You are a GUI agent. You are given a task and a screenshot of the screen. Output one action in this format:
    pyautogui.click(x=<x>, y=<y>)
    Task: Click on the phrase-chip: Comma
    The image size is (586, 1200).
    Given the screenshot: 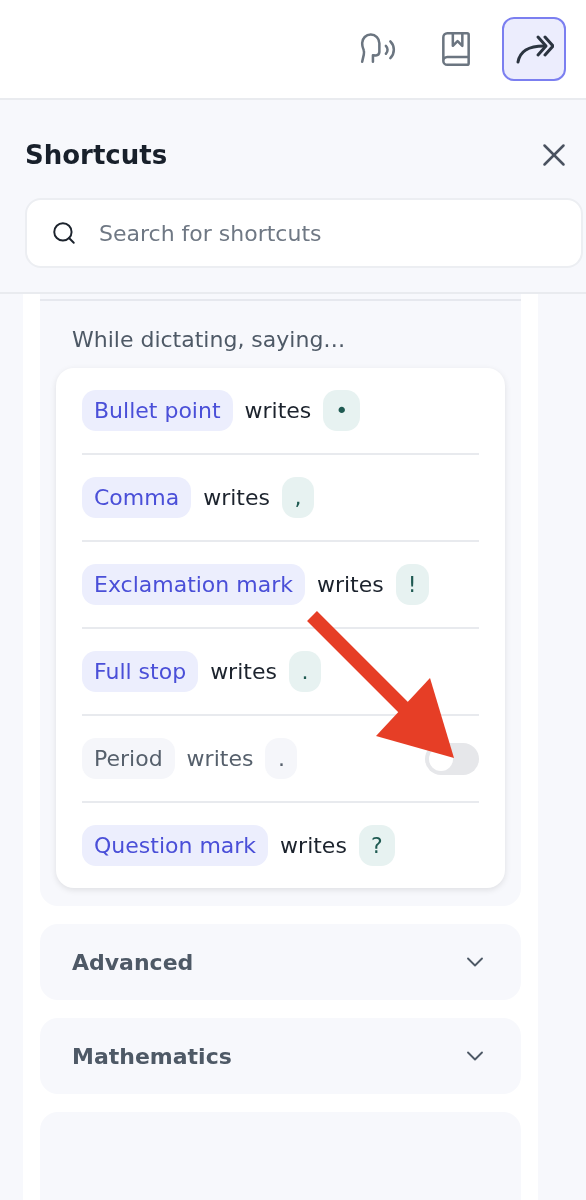 What is the action you would take?
    pyautogui.click(x=137, y=497)
    